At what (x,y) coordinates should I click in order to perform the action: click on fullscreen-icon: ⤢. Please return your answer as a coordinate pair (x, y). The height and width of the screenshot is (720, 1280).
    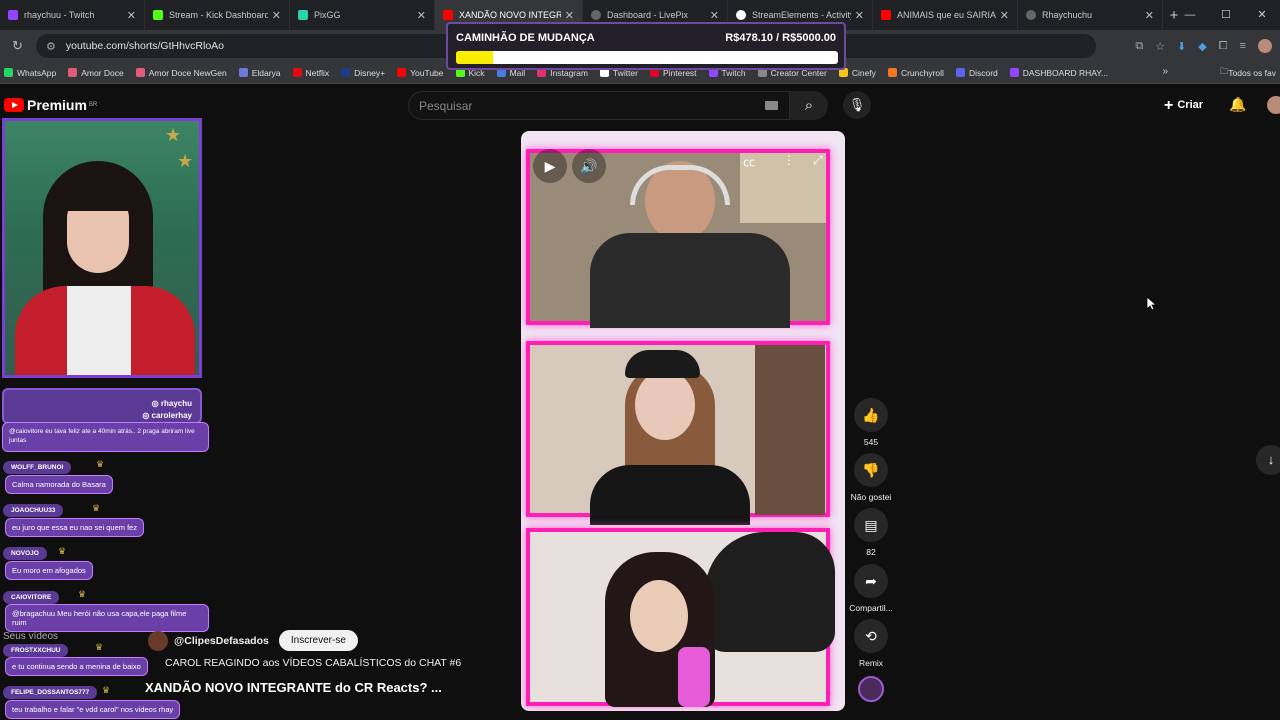
    Looking at the image, I should click on (818, 160).